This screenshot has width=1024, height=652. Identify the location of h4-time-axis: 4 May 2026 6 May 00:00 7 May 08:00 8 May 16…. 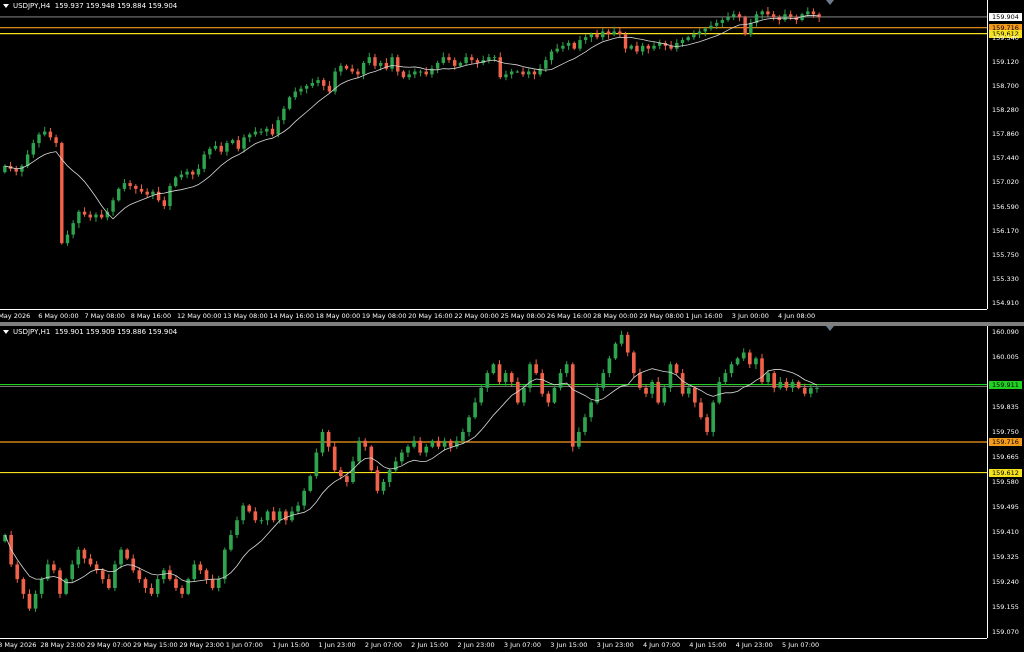
(493, 315).